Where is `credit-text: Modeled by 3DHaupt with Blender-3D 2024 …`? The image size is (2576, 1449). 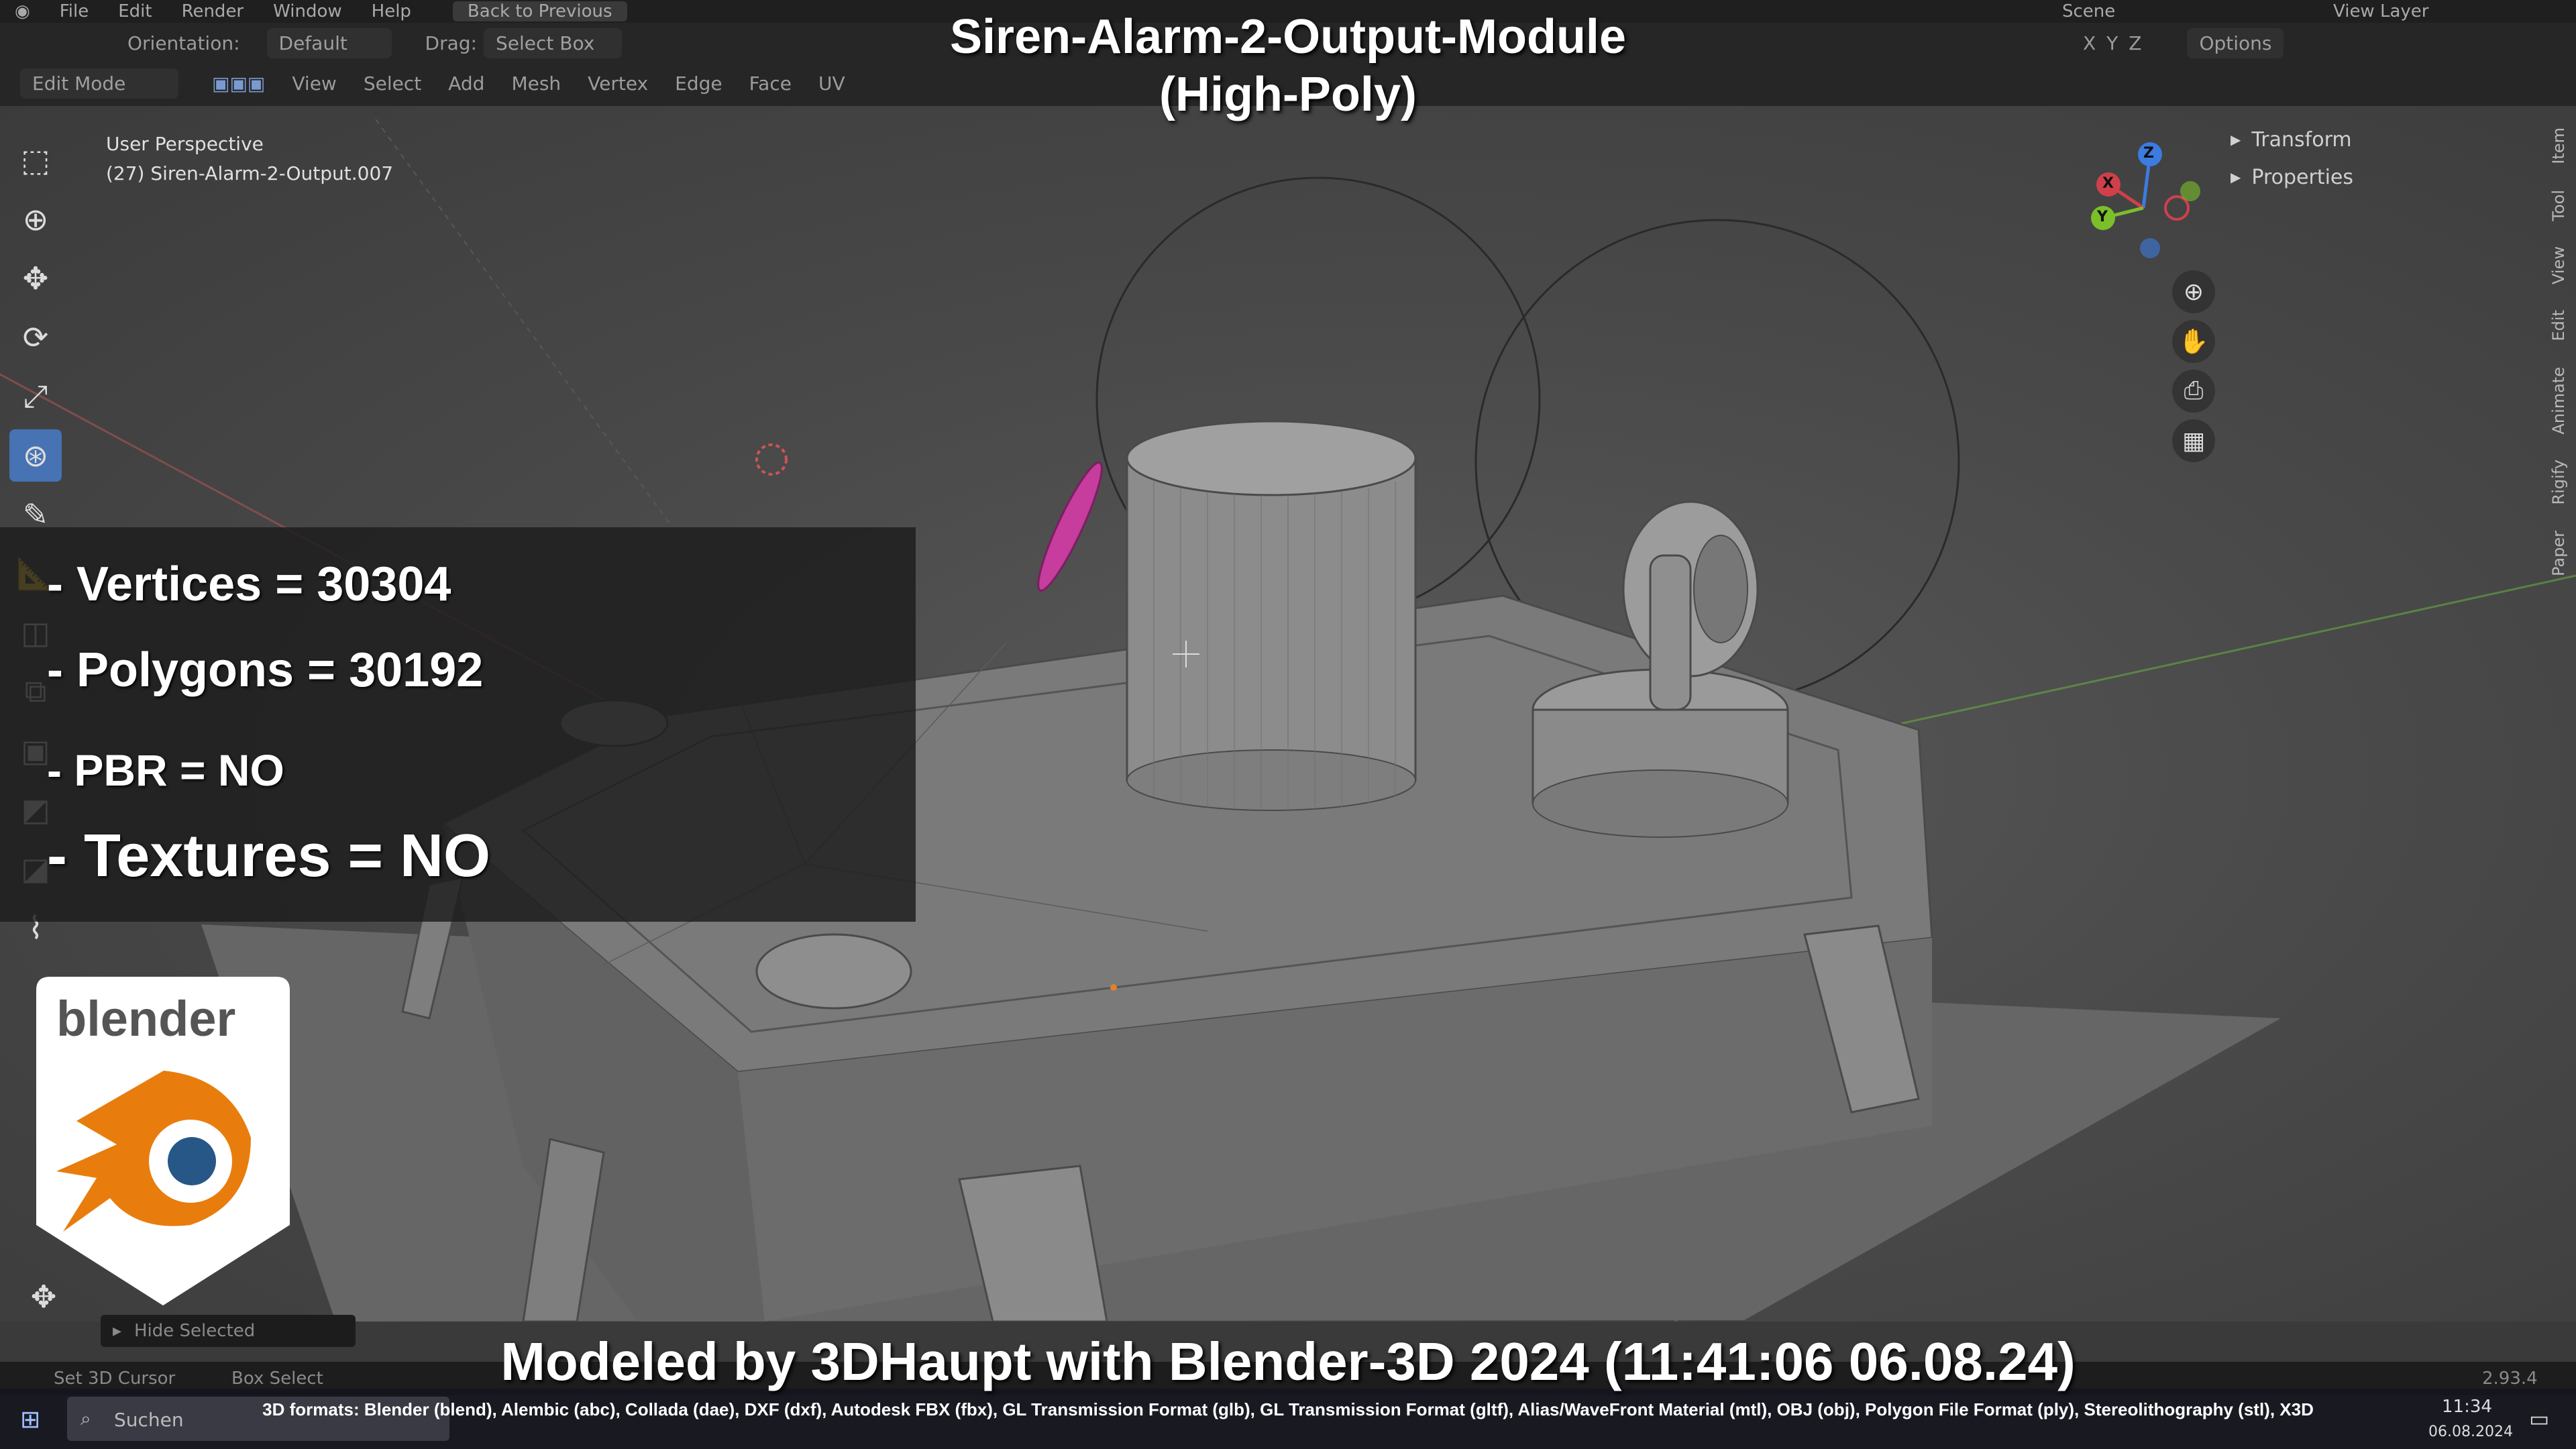
credit-text: Modeled by 3DHaupt with Blender-3D 2024 … is located at coordinates (1288, 1361).